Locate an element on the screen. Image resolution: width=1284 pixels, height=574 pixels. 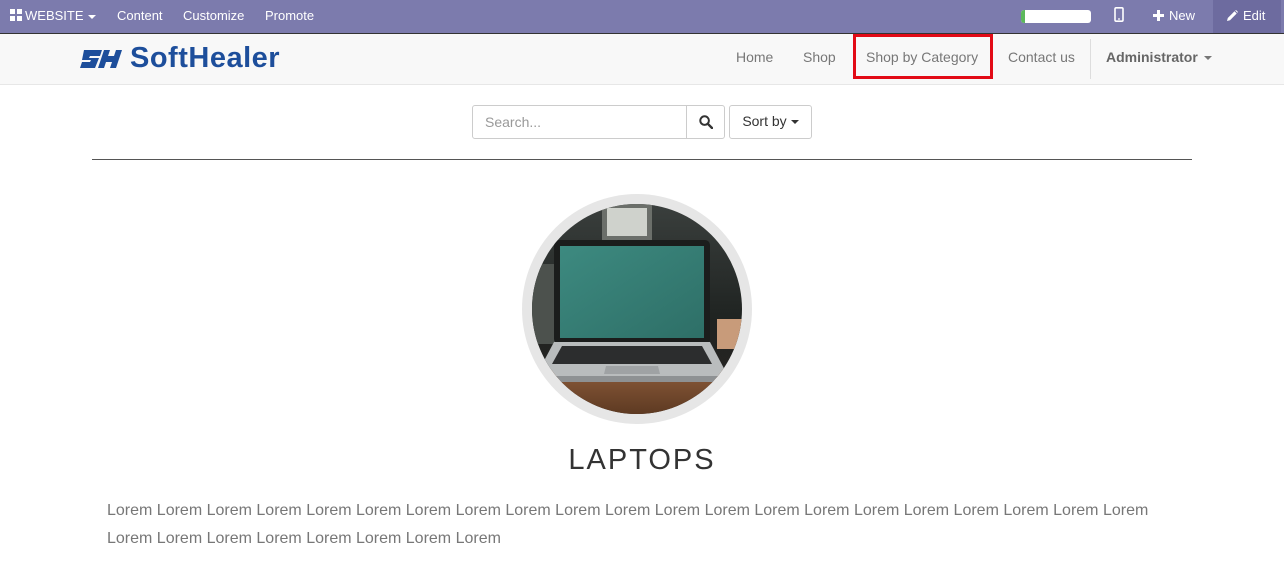
website-menu: WEBSITE is located at coordinates (53, 16).